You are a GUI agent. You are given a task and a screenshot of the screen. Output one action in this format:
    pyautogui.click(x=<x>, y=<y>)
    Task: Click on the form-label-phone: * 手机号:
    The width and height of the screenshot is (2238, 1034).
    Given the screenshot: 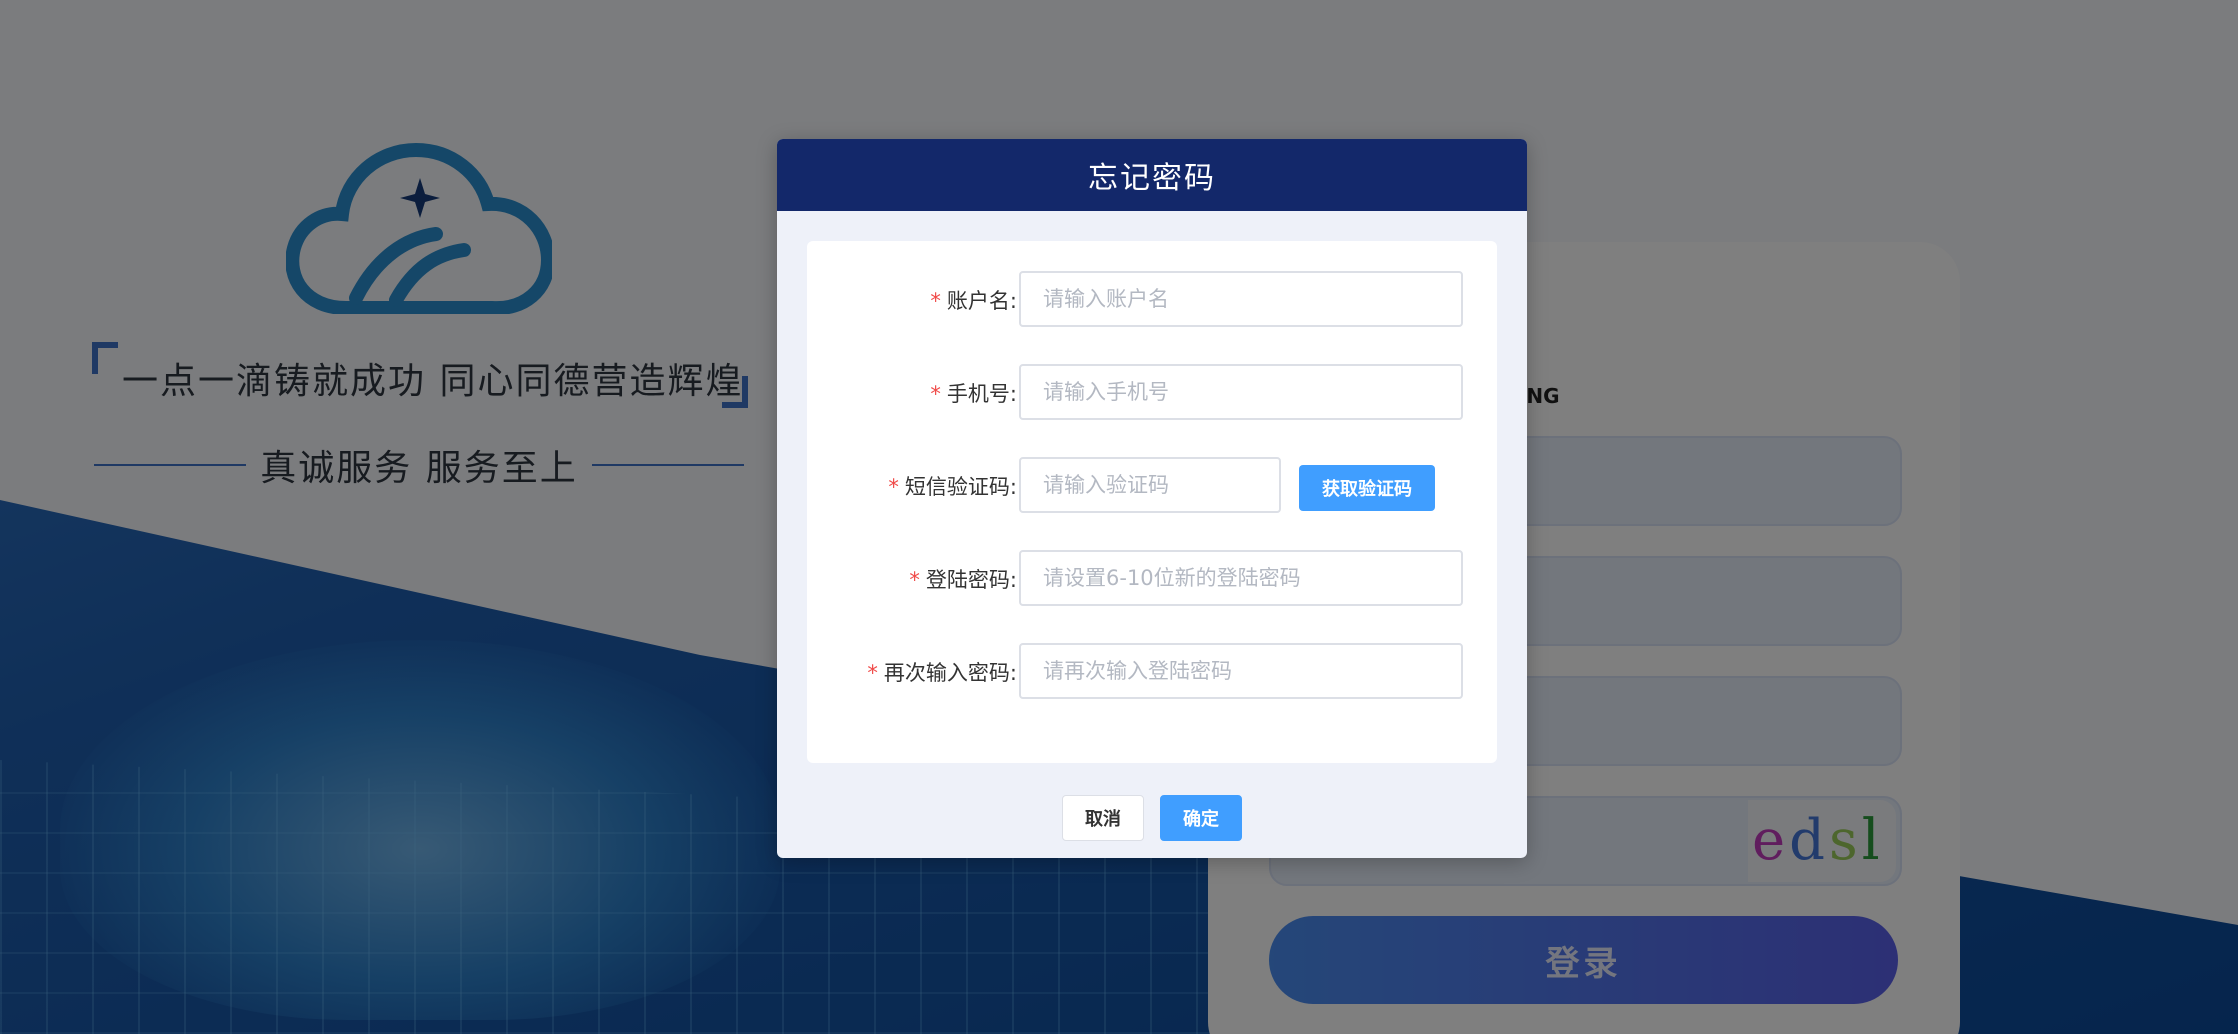 What is the action you would take?
    pyautogui.click(x=973, y=394)
    